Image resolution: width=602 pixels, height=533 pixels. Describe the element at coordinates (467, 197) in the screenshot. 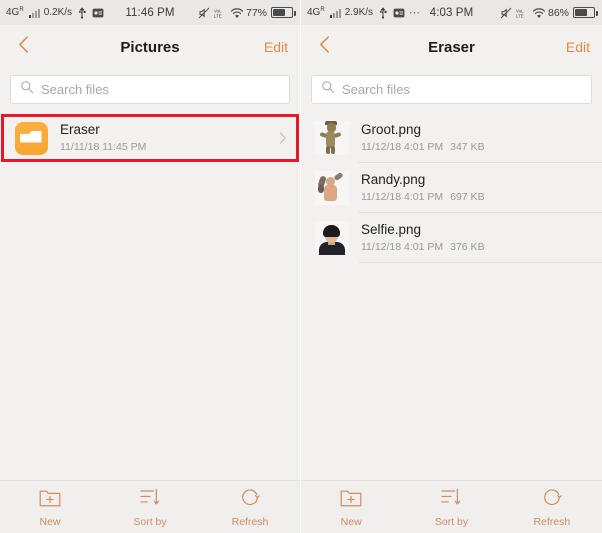

I see `file-size: 697 KB` at that location.